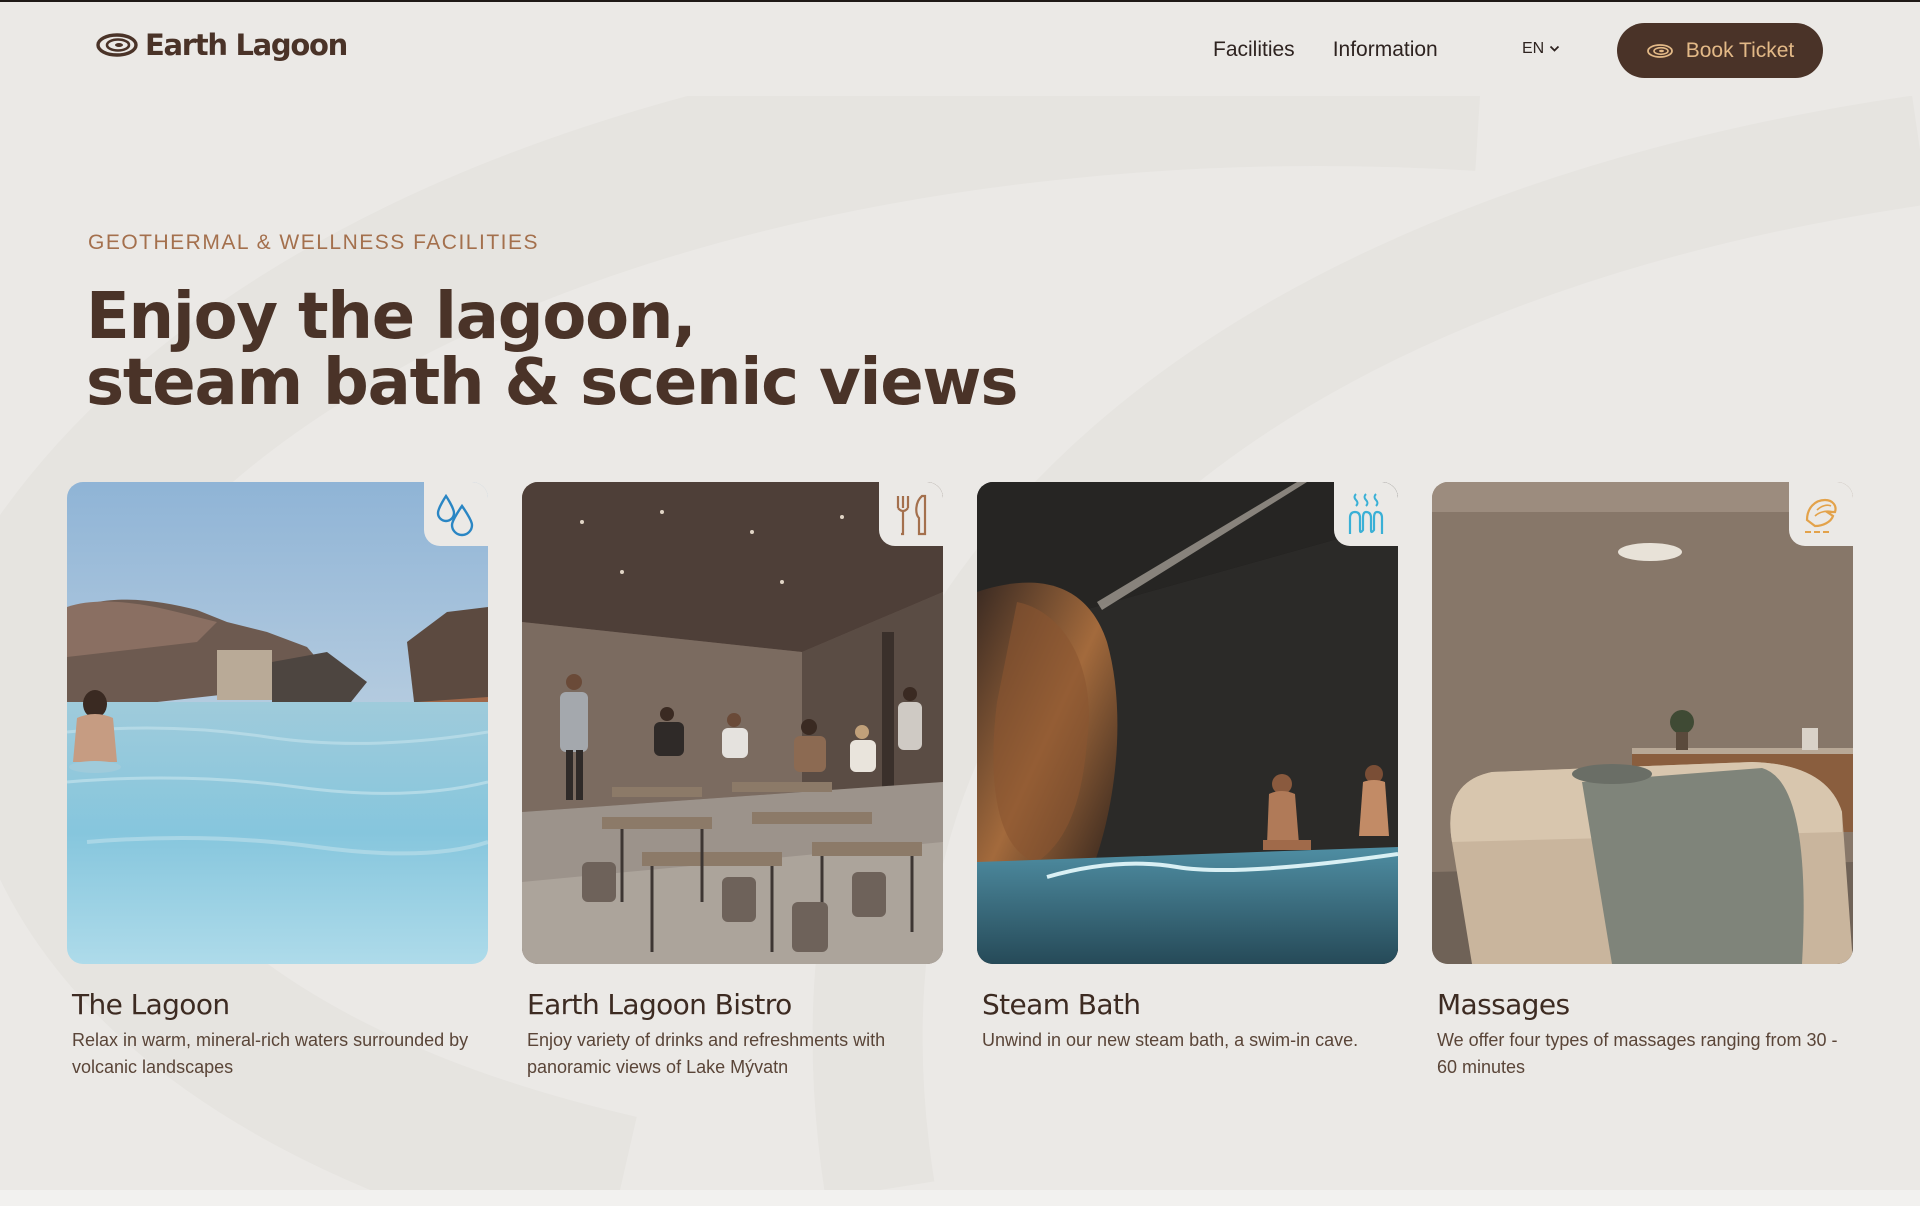 Image resolution: width=1920 pixels, height=1206 pixels. I want to click on facility-image-massages, so click(1642, 723).